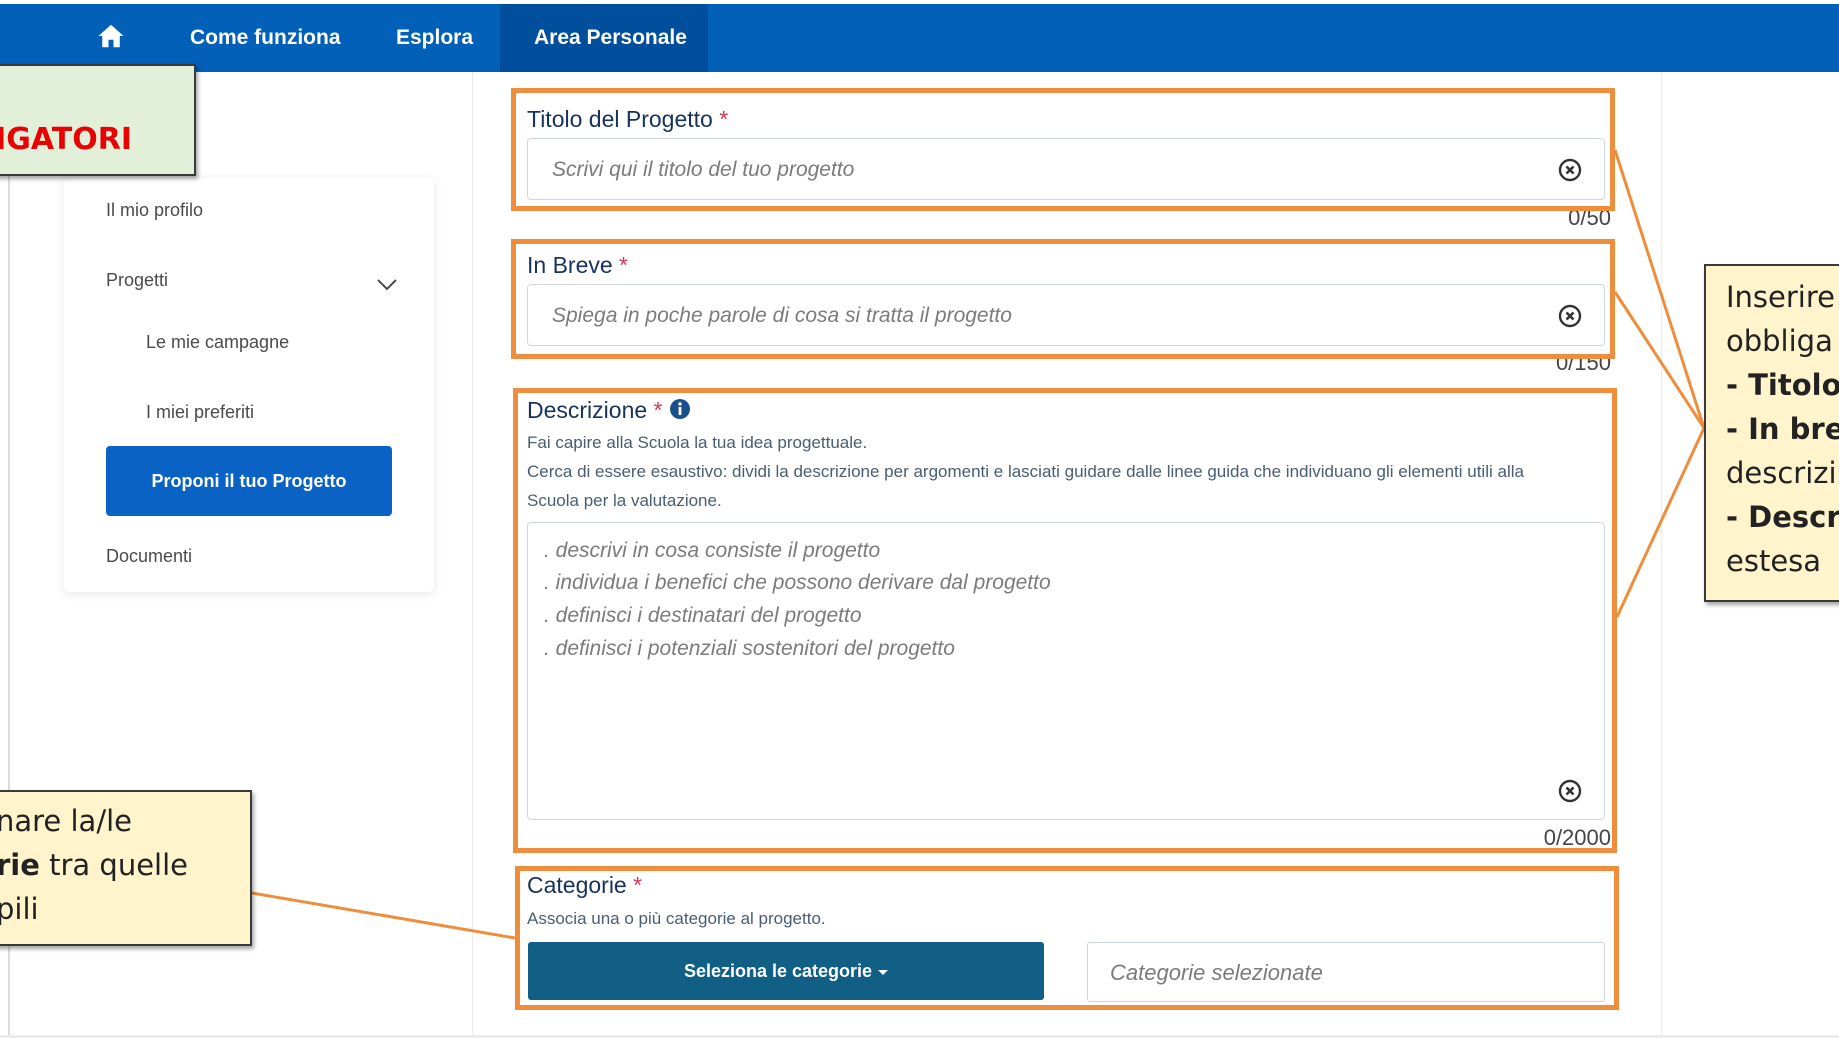 The image size is (1839, 1038). I want to click on categories-callout: nare la/le rie tra quelle pili, so click(126, 868).